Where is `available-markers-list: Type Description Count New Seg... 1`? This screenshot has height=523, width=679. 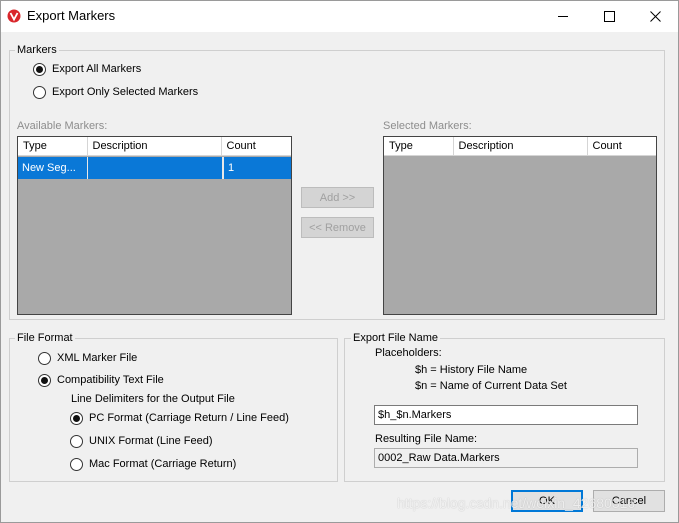
available-markers-list: Type Description Count New Seg... 1 is located at coordinates (154, 225).